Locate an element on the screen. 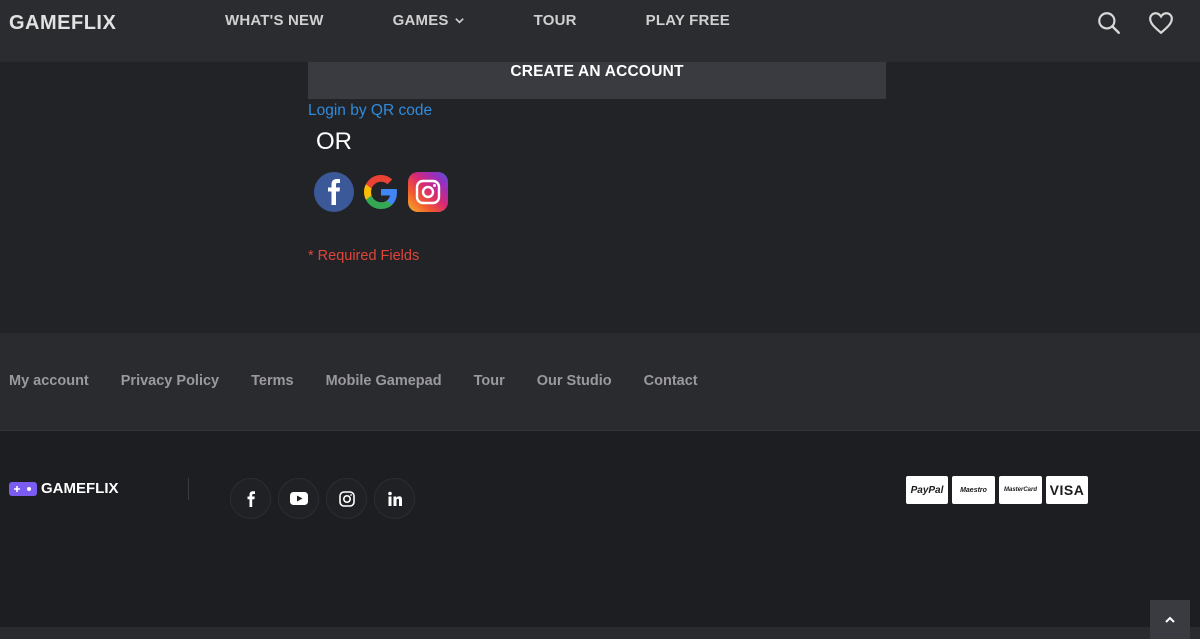 The width and height of the screenshot is (1200, 639). maestro-badge-label: Maestro is located at coordinates (973, 490).